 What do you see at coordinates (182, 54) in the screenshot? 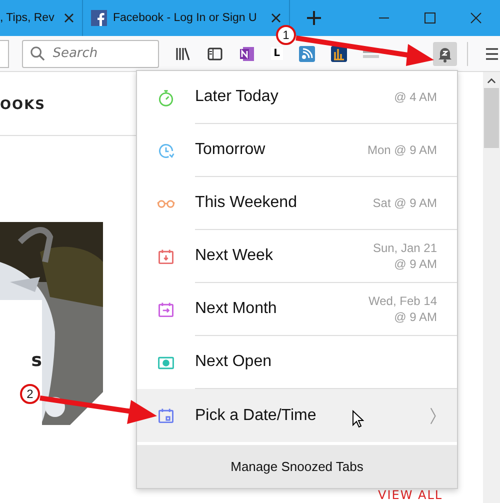
I see `library-icon` at bounding box center [182, 54].